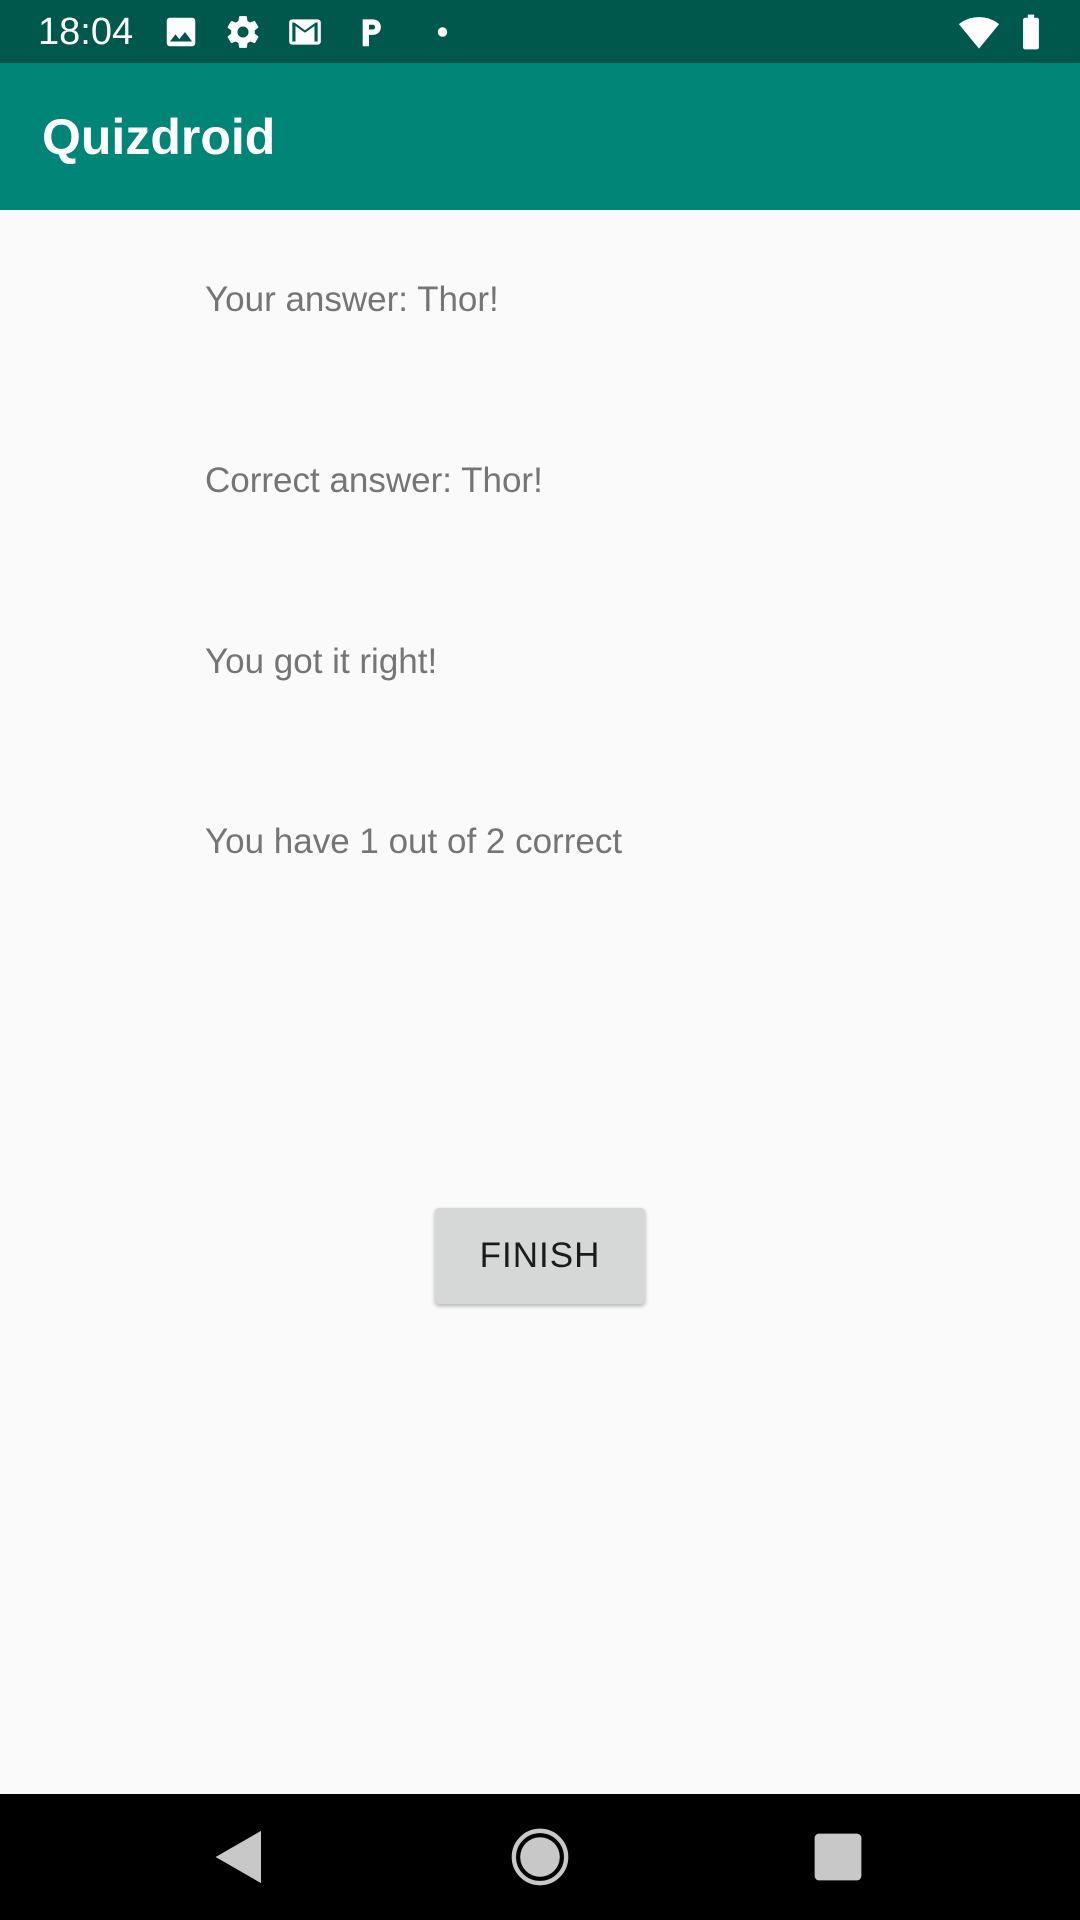 This screenshot has width=1080, height=1920. What do you see at coordinates (243, 32) in the screenshot?
I see `settings-gear-icon` at bounding box center [243, 32].